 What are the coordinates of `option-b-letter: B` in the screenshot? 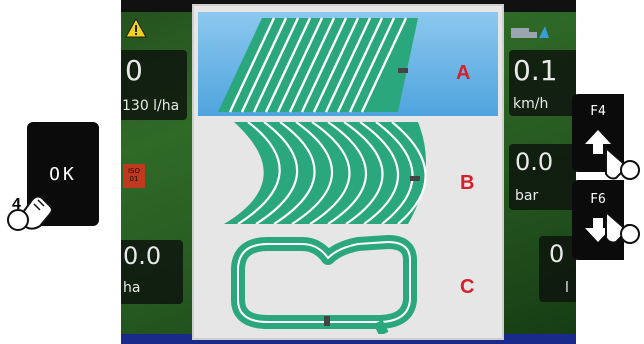 It's located at (467, 183).